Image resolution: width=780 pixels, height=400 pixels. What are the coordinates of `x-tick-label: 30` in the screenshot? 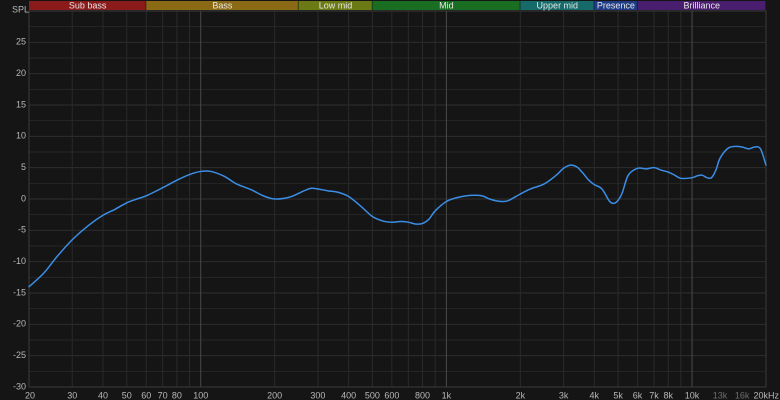 It's located at (72, 395).